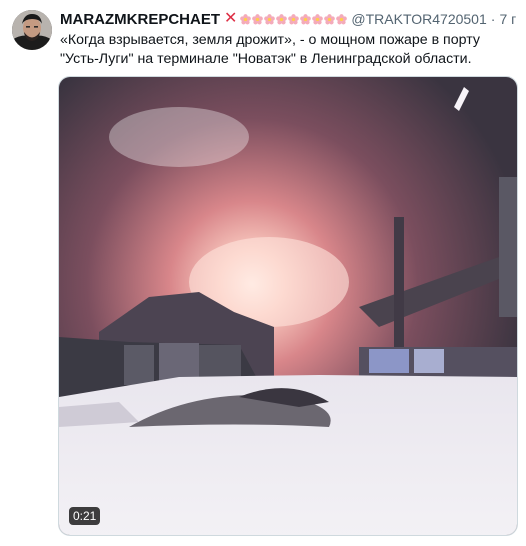 Image resolution: width=526 pixels, height=546 pixels. I want to click on author-handle: @TRAKTOR4720501, so click(418, 19).